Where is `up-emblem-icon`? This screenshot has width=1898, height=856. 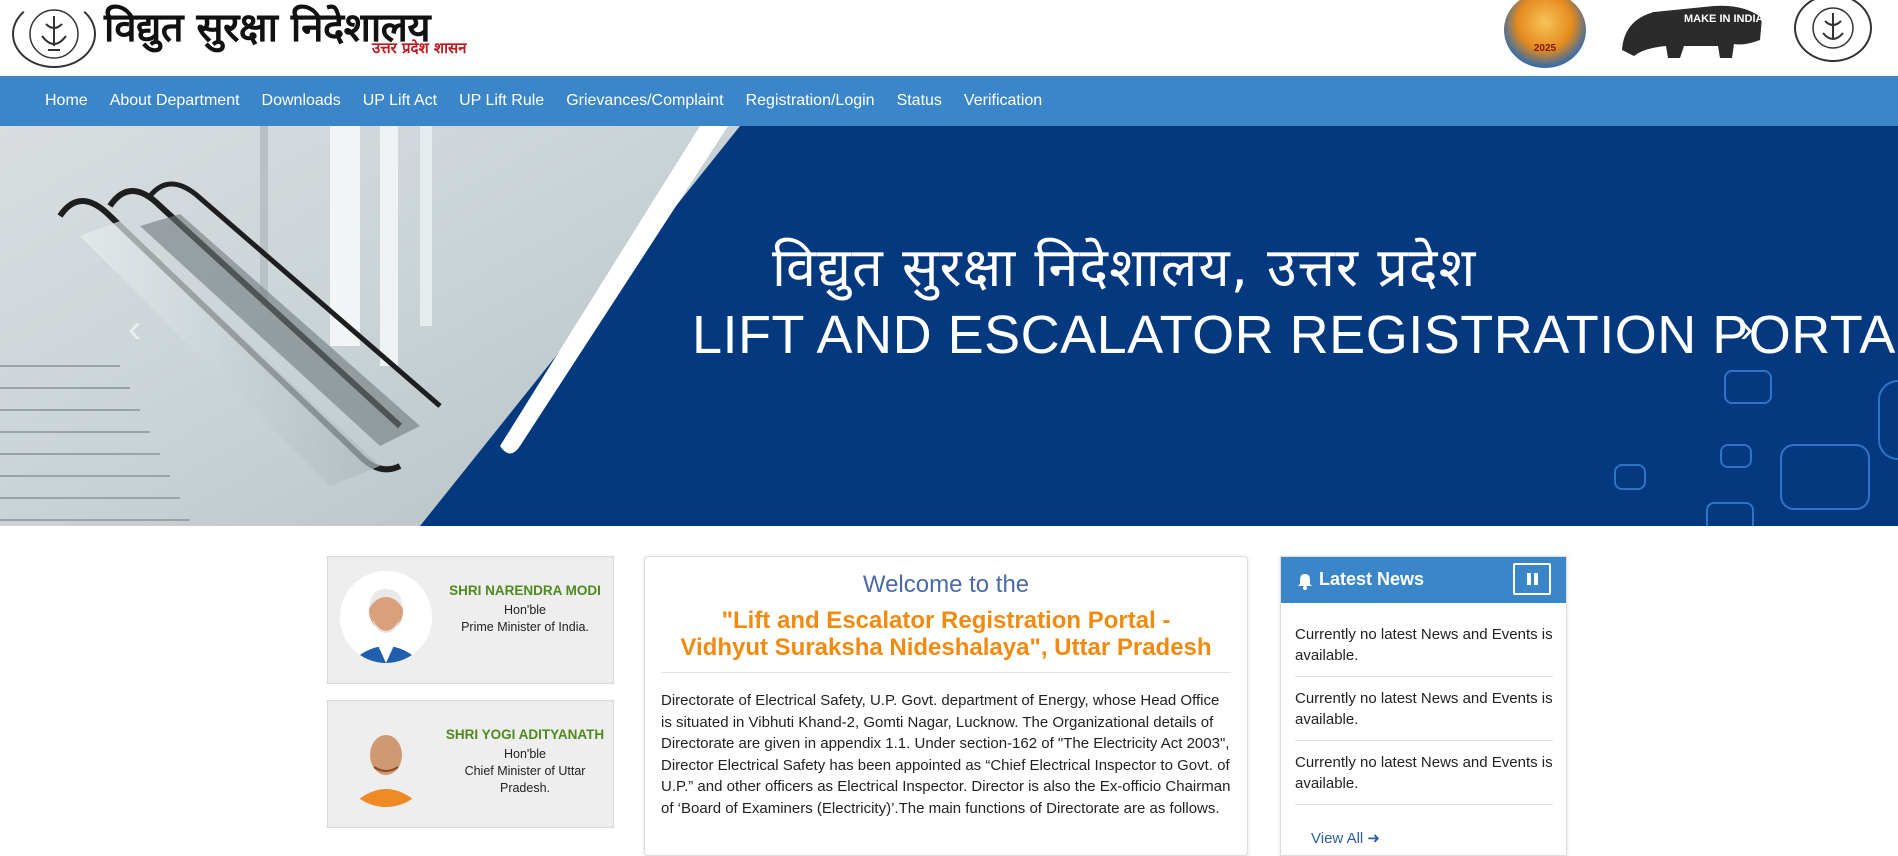 up-emblem-icon is located at coordinates (1833, 31).